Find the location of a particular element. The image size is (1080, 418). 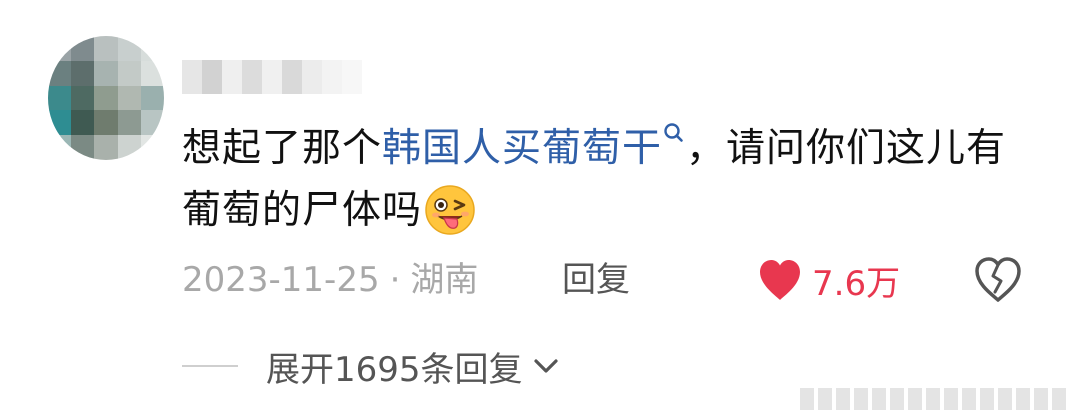

comment-date: 2023-11-25 is located at coordinates (281, 280).